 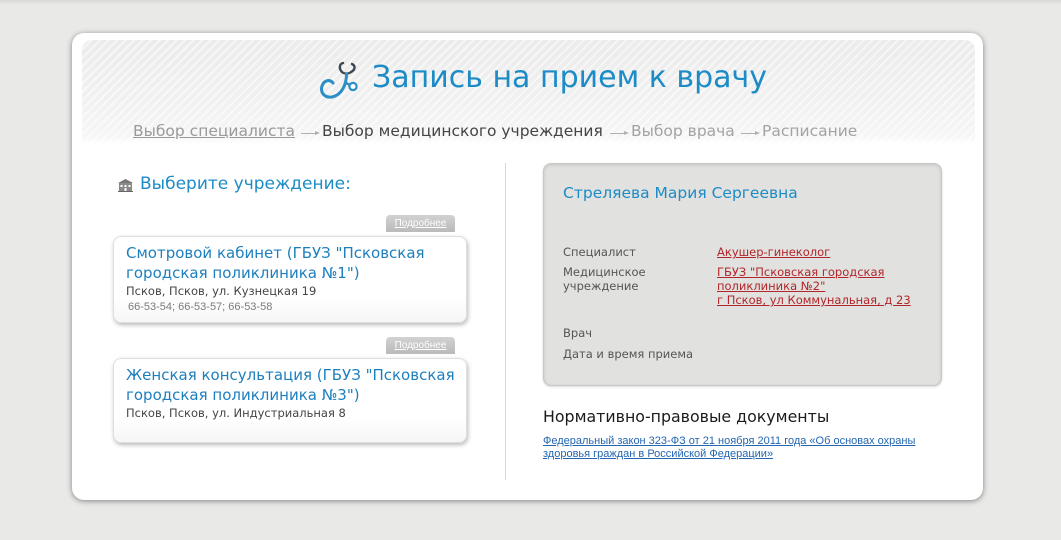 What do you see at coordinates (505, 321) in the screenshot?
I see `column-divider` at bounding box center [505, 321].